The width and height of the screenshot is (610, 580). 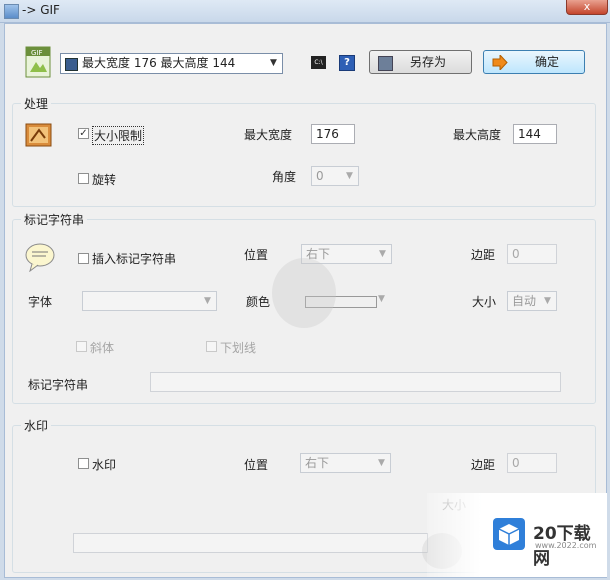 I want to click on marker-margin-label: 边距, so click(x=483, y=255).